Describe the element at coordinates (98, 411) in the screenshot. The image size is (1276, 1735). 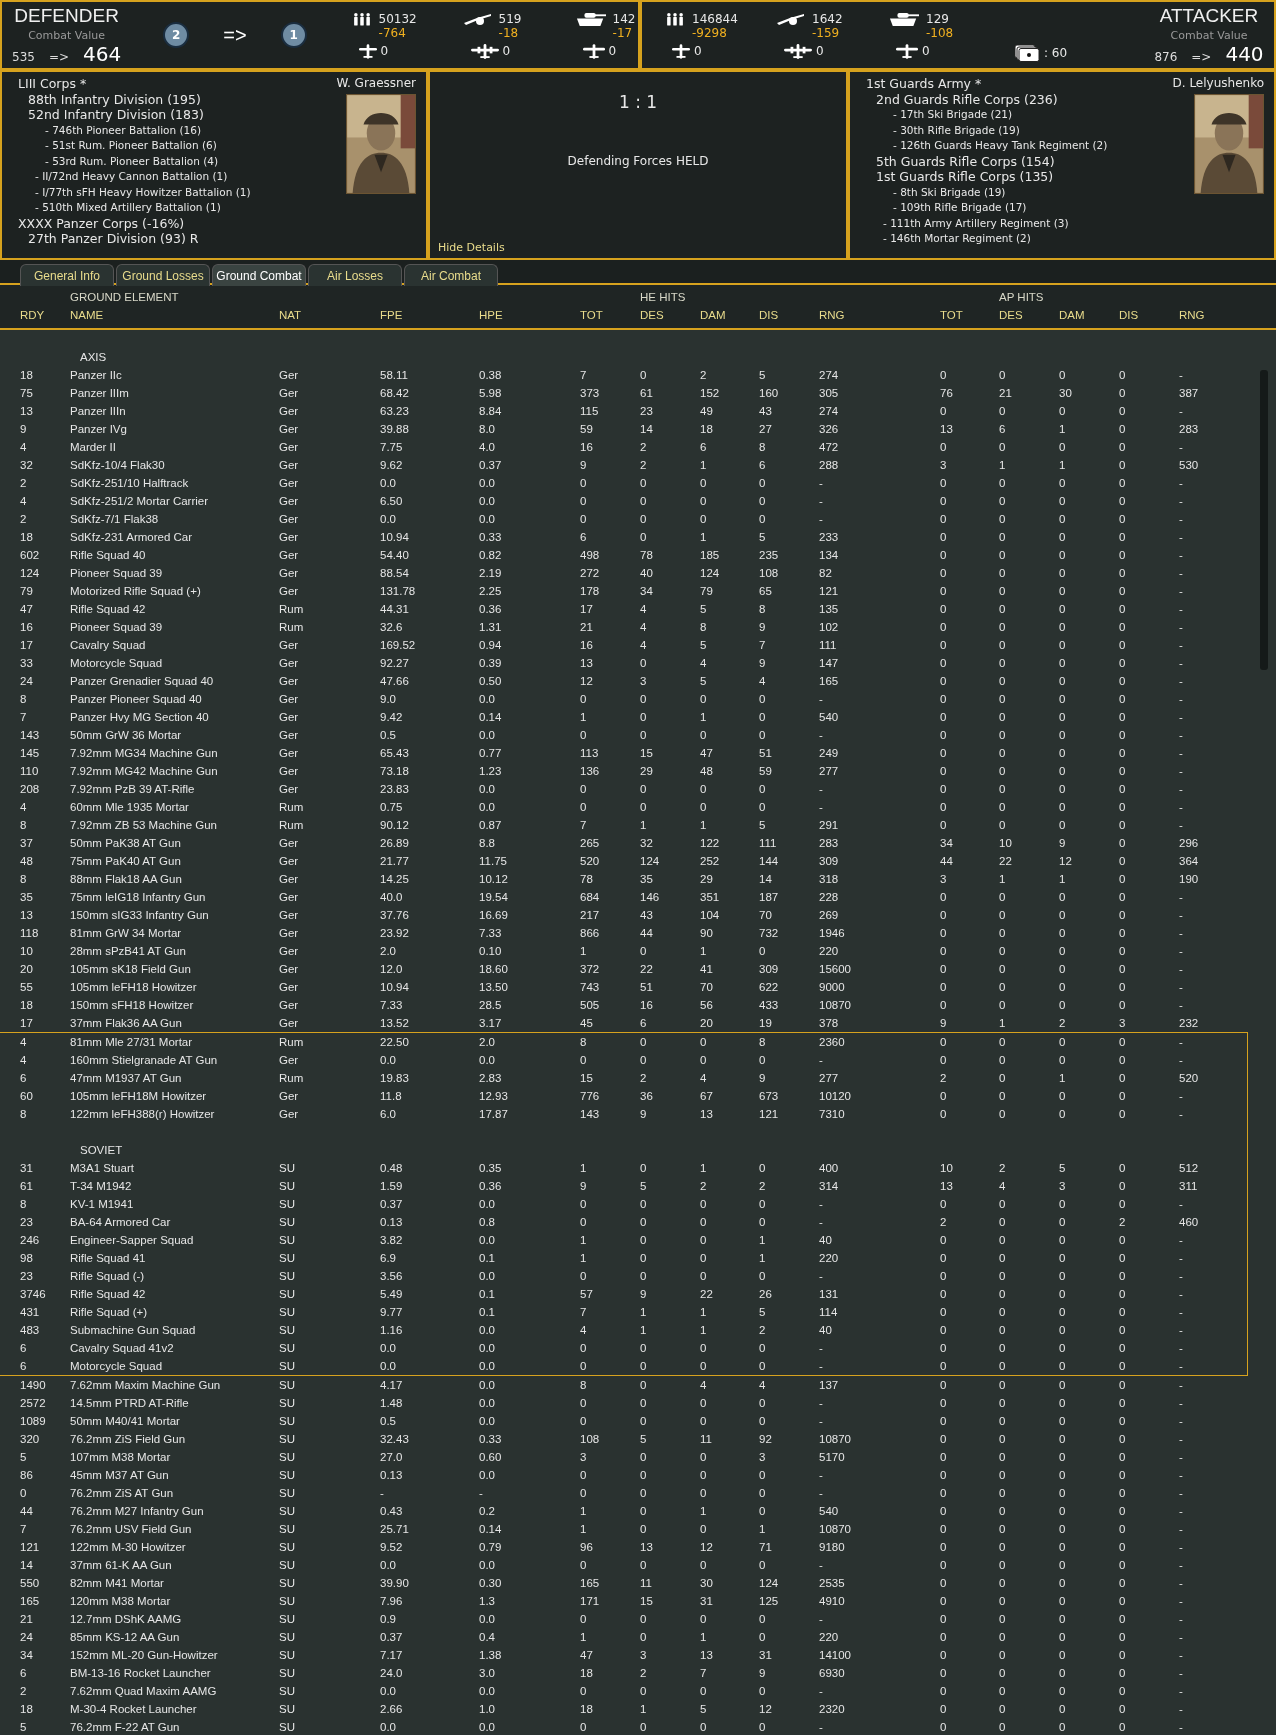
I see `table-cell-text: Panzer IIIn` at that location.